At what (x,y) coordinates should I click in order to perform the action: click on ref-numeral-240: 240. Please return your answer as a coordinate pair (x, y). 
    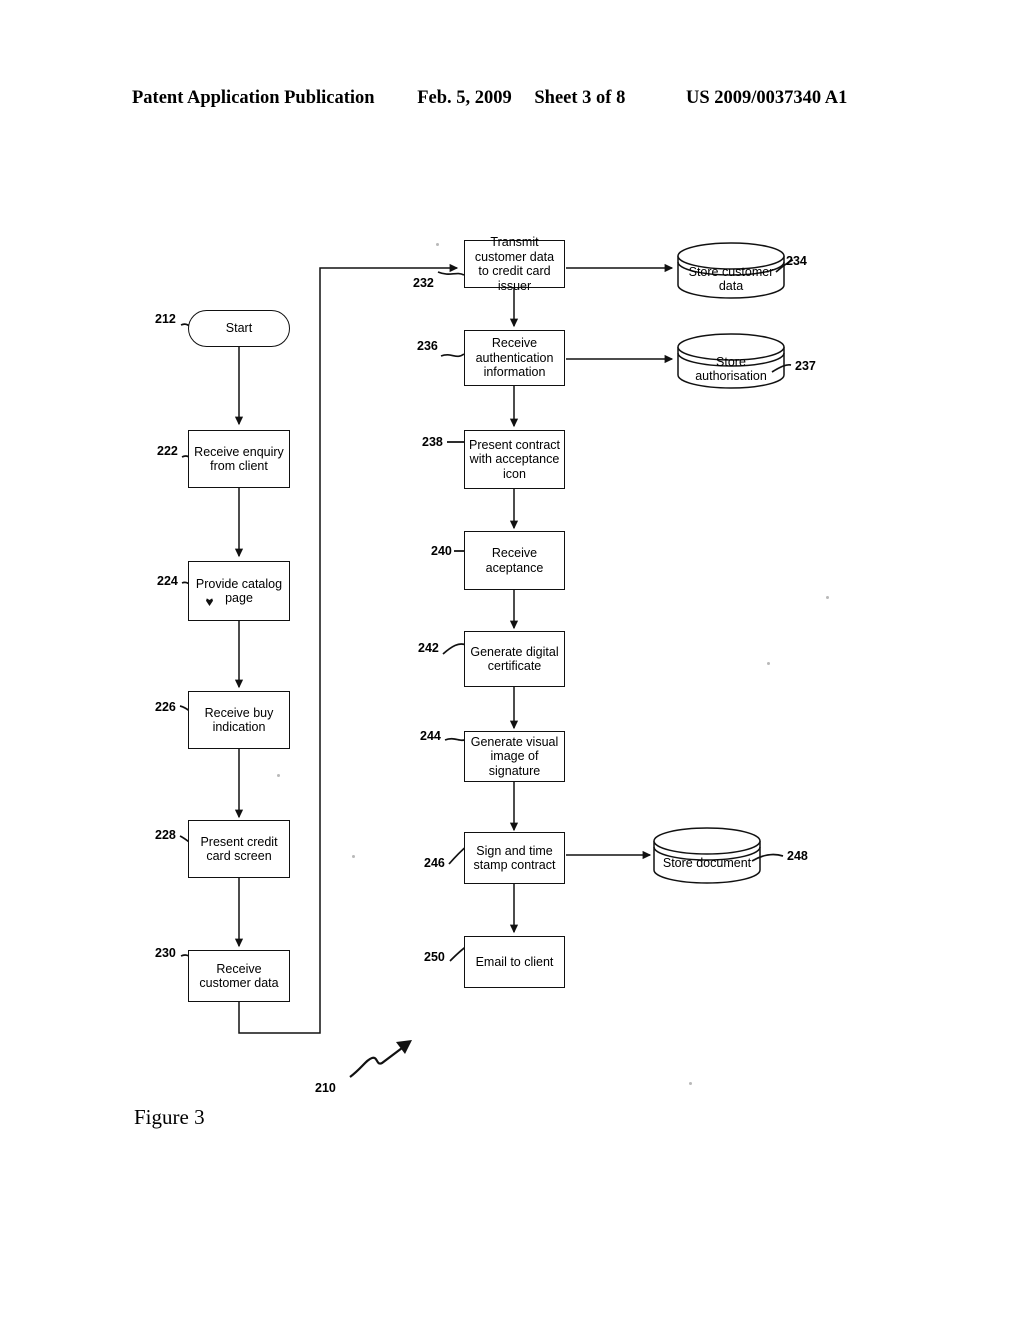
    Looking at the image, I should click on (441, 551).